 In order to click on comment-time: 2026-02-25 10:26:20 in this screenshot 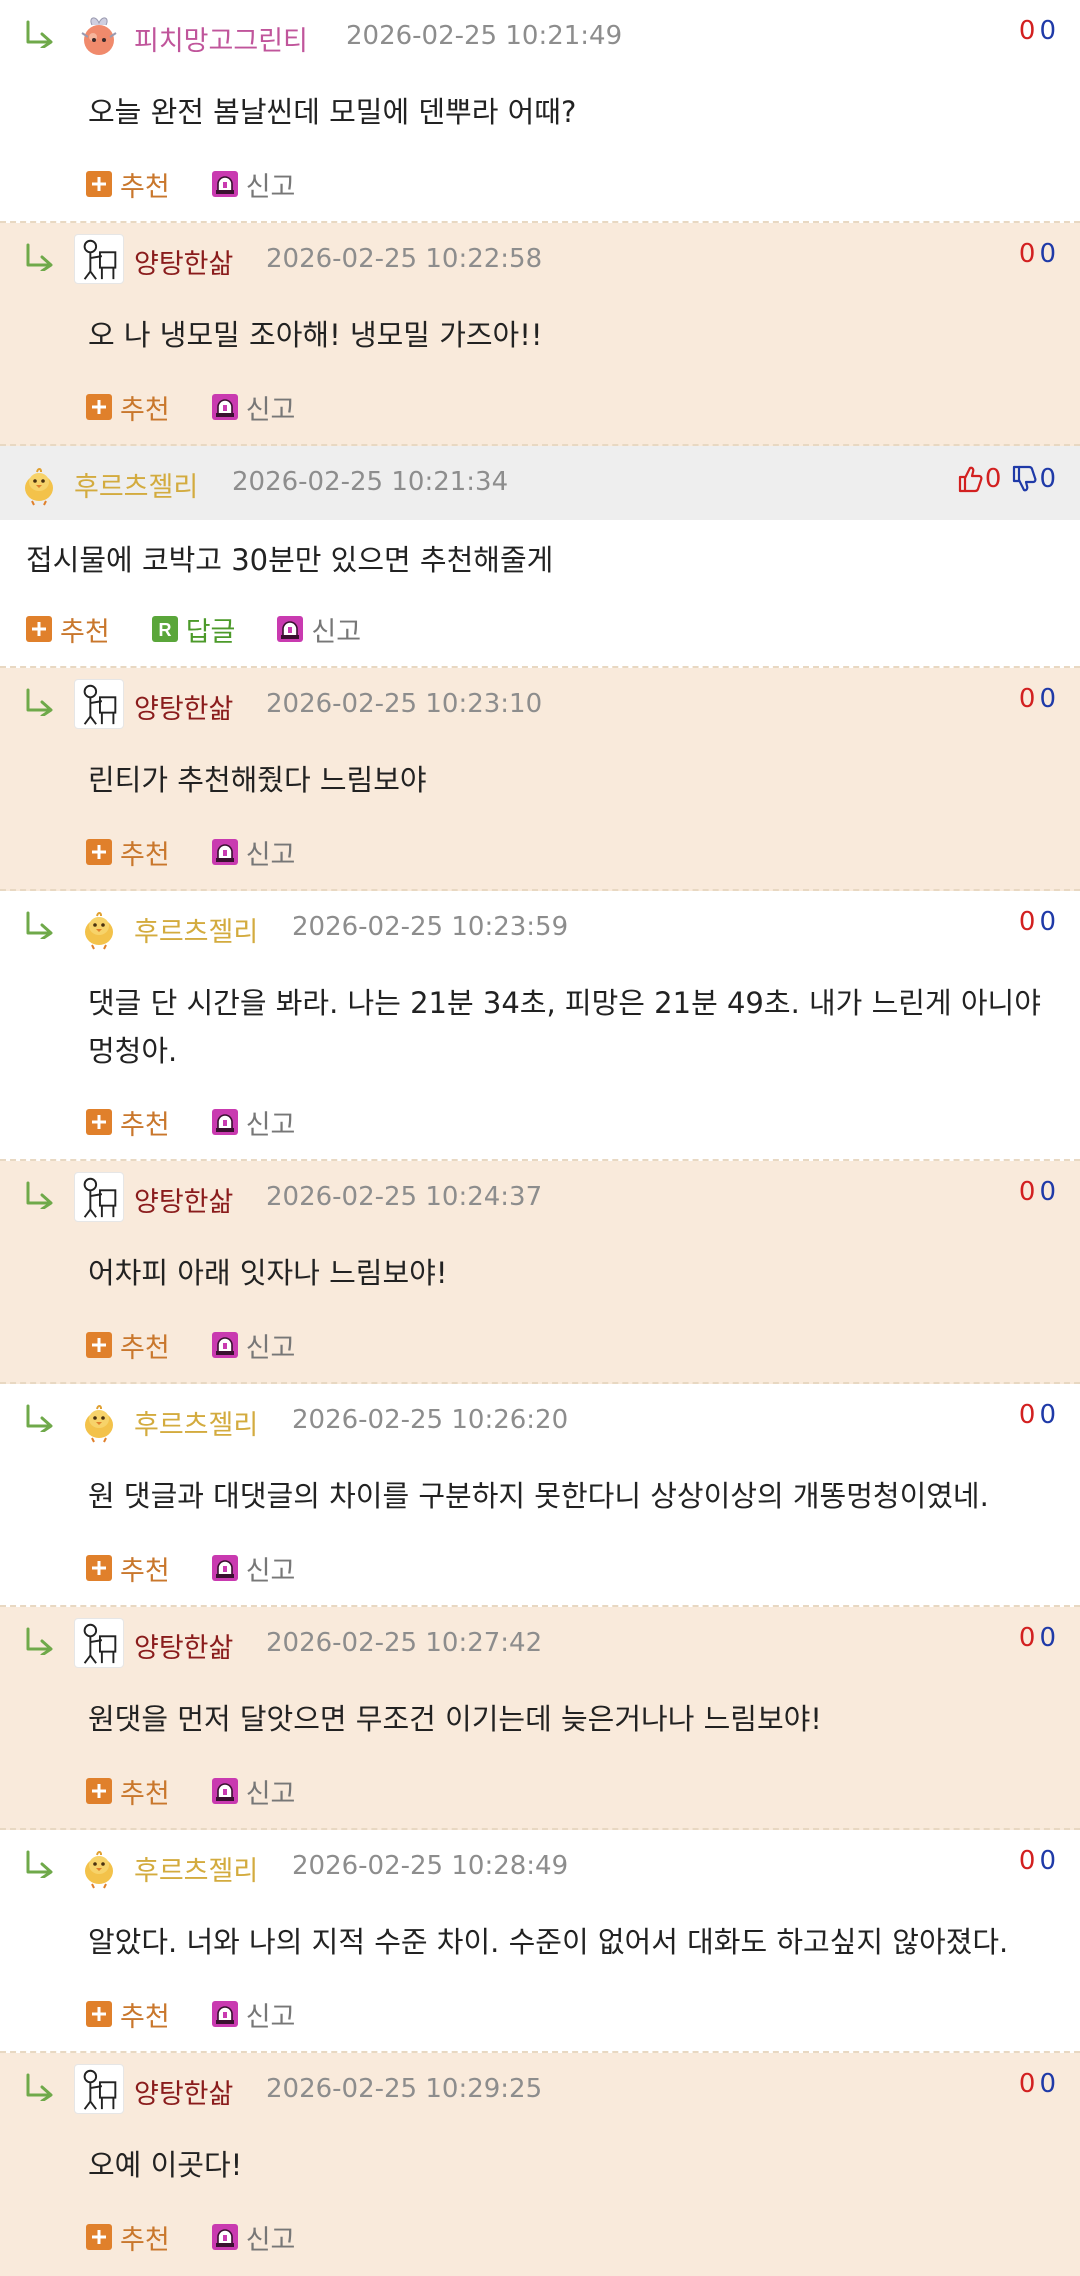, I will do `click(430, 1420)`.